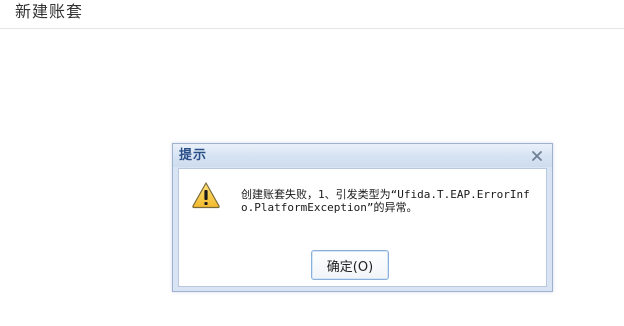 This screenshot has width=624, height=326. What do you see at coordinates (362, 155) in the screenshot?
I see `dialog-titlebar: 提示` at bounding box center [362, 155].